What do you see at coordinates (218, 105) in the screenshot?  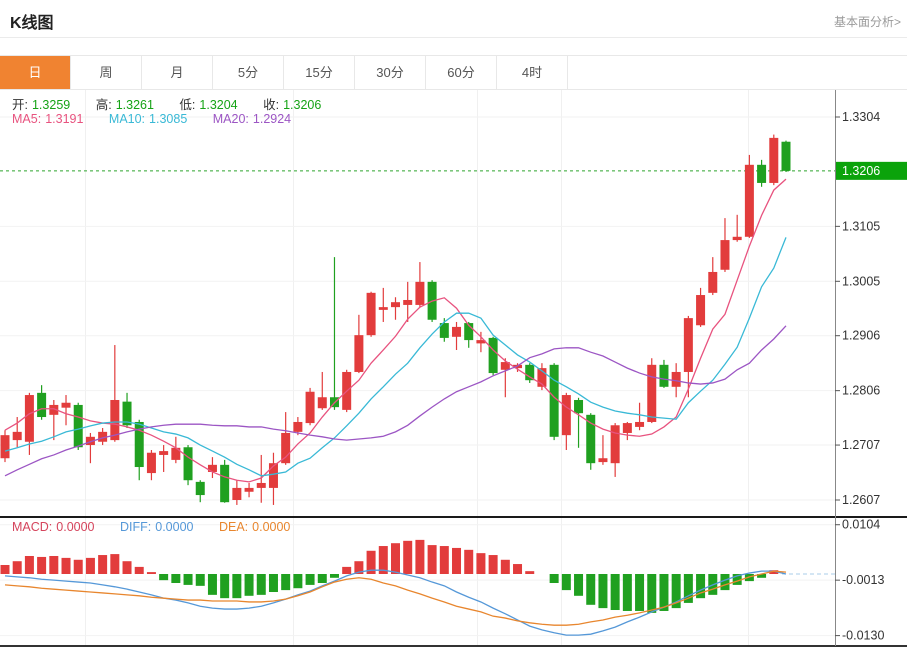 I see `low-value: 1.3204` at bounding box center [218, 105].